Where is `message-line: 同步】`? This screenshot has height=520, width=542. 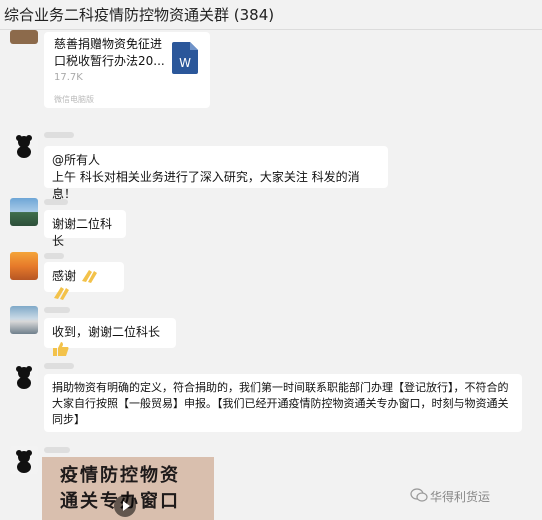 message-line: 同步】 is located at coordinates (68, 419).